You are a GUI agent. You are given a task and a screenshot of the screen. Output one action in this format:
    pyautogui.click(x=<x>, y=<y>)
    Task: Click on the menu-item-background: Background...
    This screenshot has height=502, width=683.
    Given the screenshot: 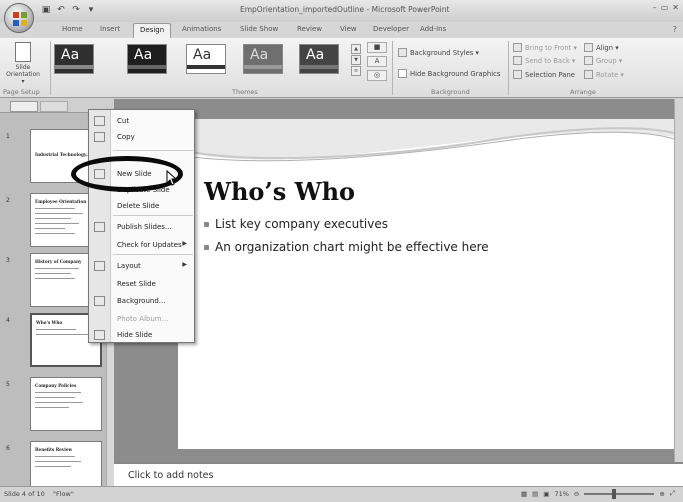 What is the action you would take?
    pyautogui.click(x=142, y=301)
    